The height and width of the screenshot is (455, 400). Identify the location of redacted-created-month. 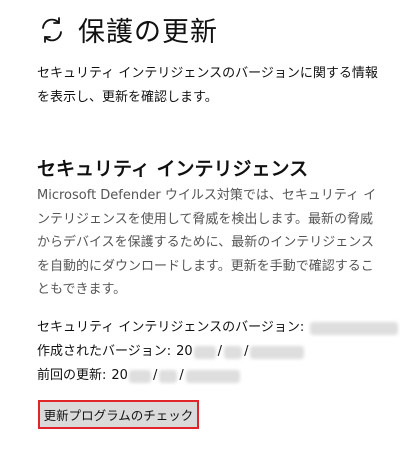
(233, 352).